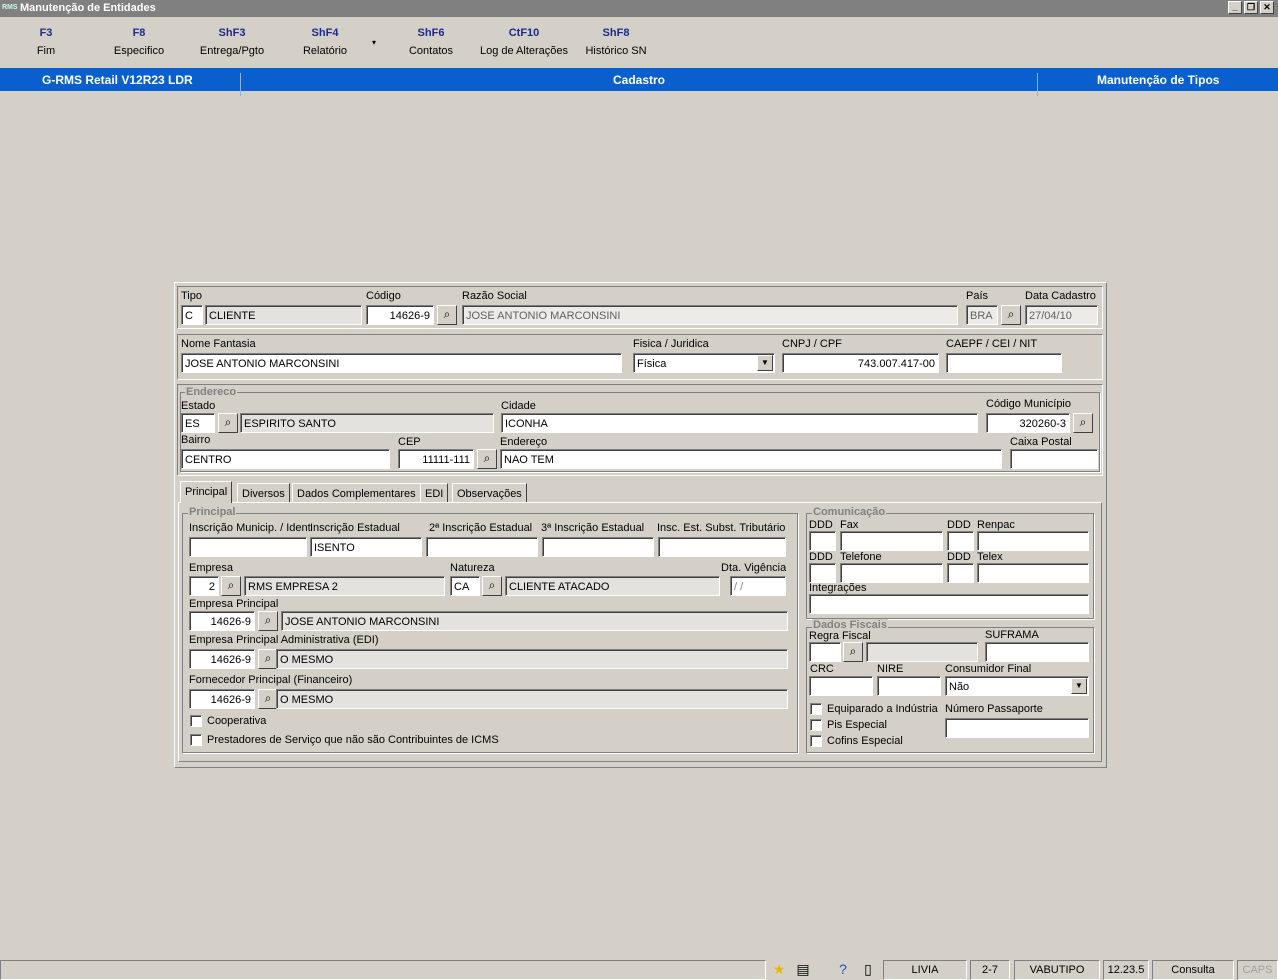 This screenshot has height=980, width=1278. I want to click on tab-edi: EDI, so click(434, 493).